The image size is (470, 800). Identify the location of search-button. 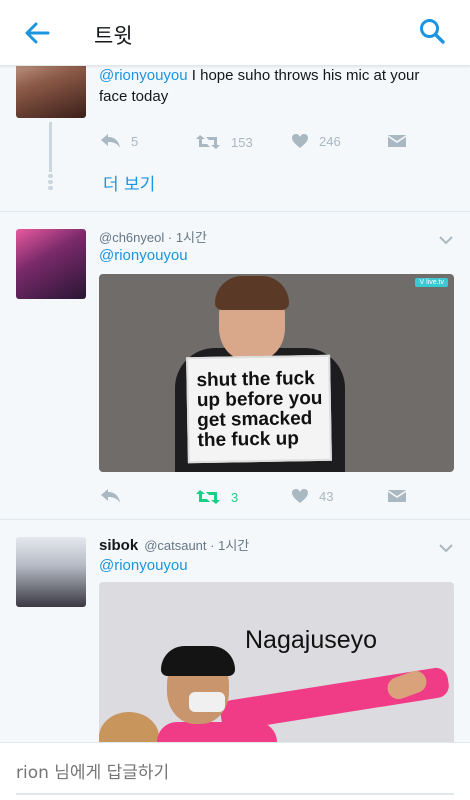
(433, 32).